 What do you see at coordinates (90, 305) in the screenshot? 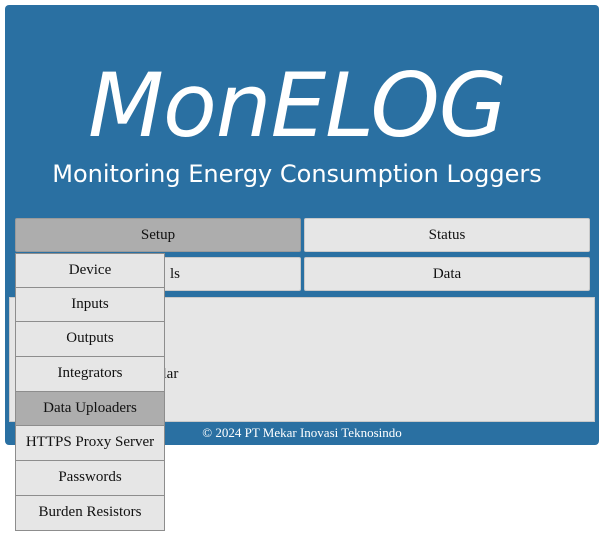
I see `menu-item-inputs: Inputs` at bounding box center [90, 305].